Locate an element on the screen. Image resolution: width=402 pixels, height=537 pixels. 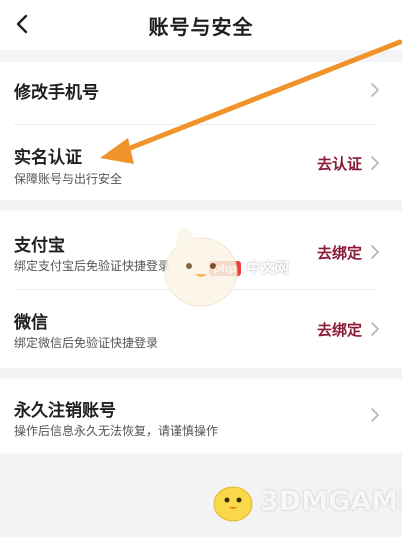
watermark-php: php 中文网 is located at coordinates (222, 268).